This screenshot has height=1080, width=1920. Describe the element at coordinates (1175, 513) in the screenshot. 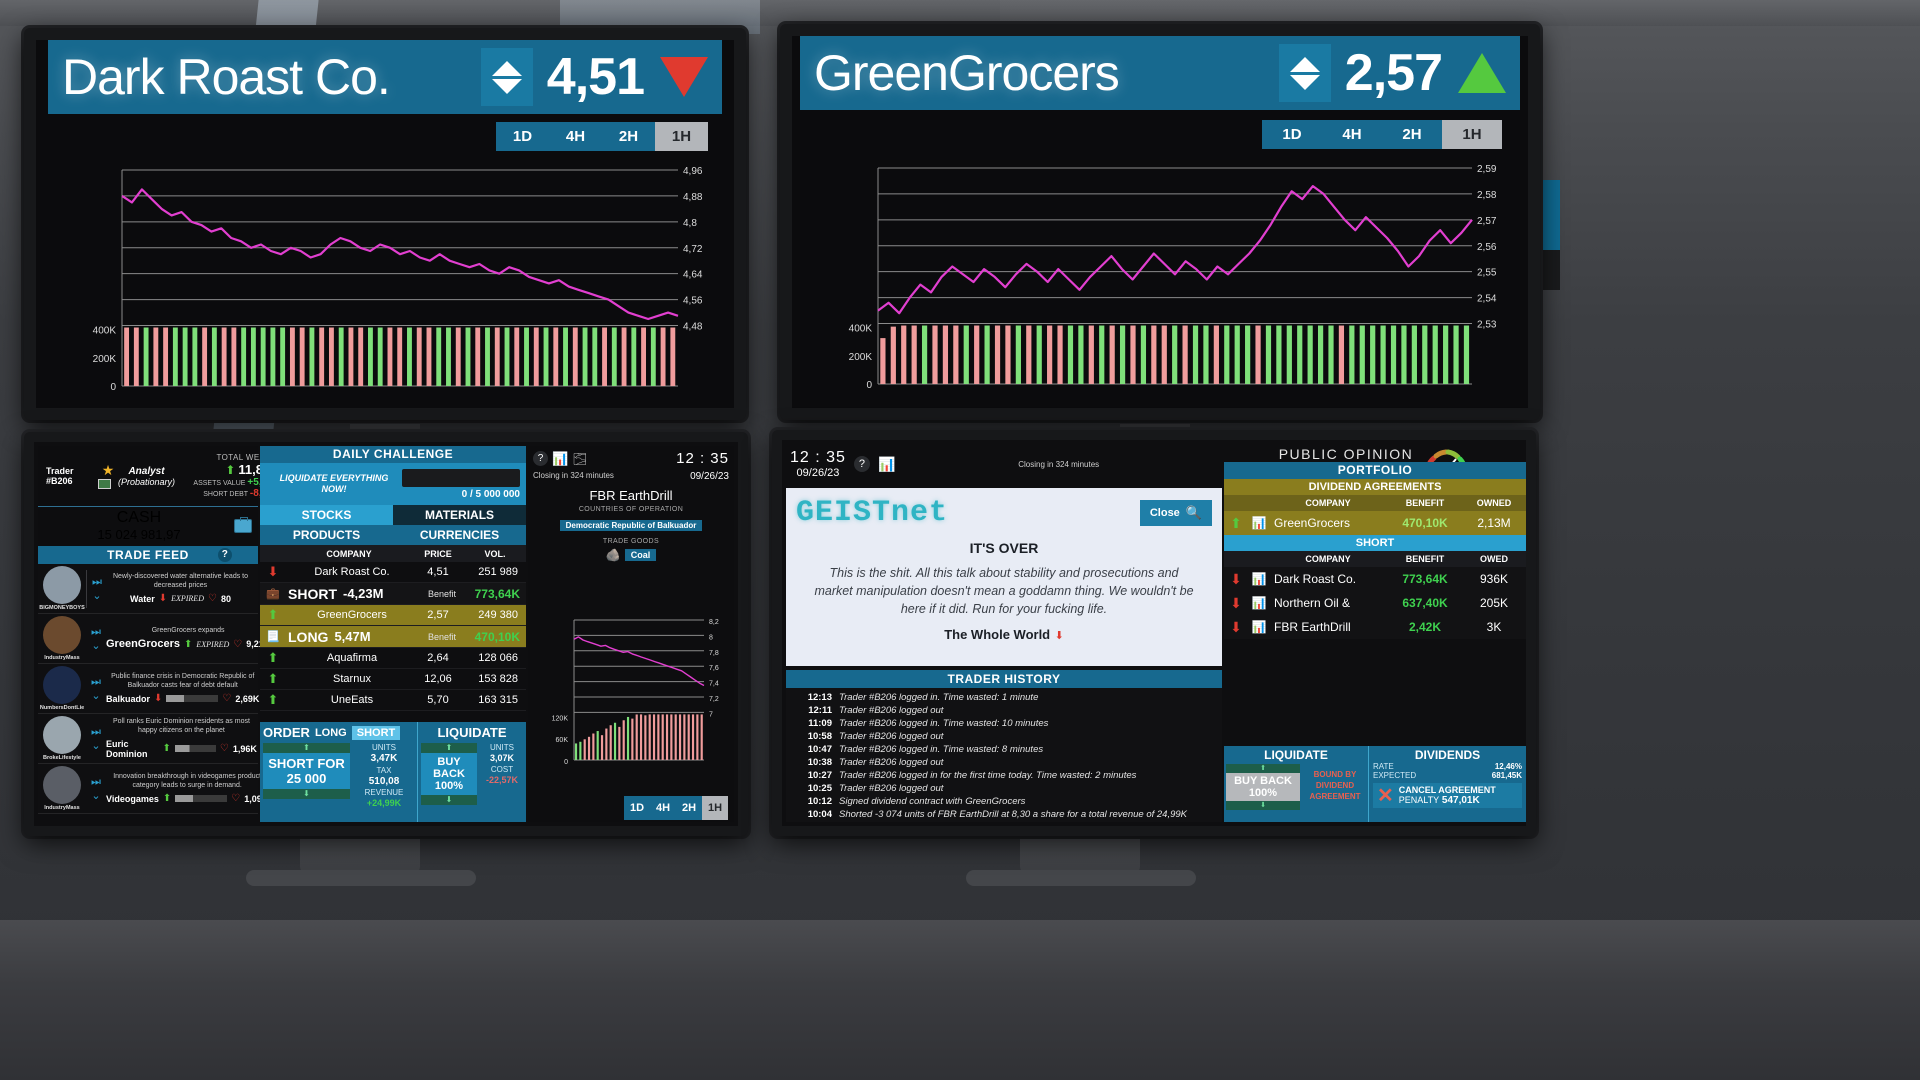

I see `close-button: Close 🔍` at that location.